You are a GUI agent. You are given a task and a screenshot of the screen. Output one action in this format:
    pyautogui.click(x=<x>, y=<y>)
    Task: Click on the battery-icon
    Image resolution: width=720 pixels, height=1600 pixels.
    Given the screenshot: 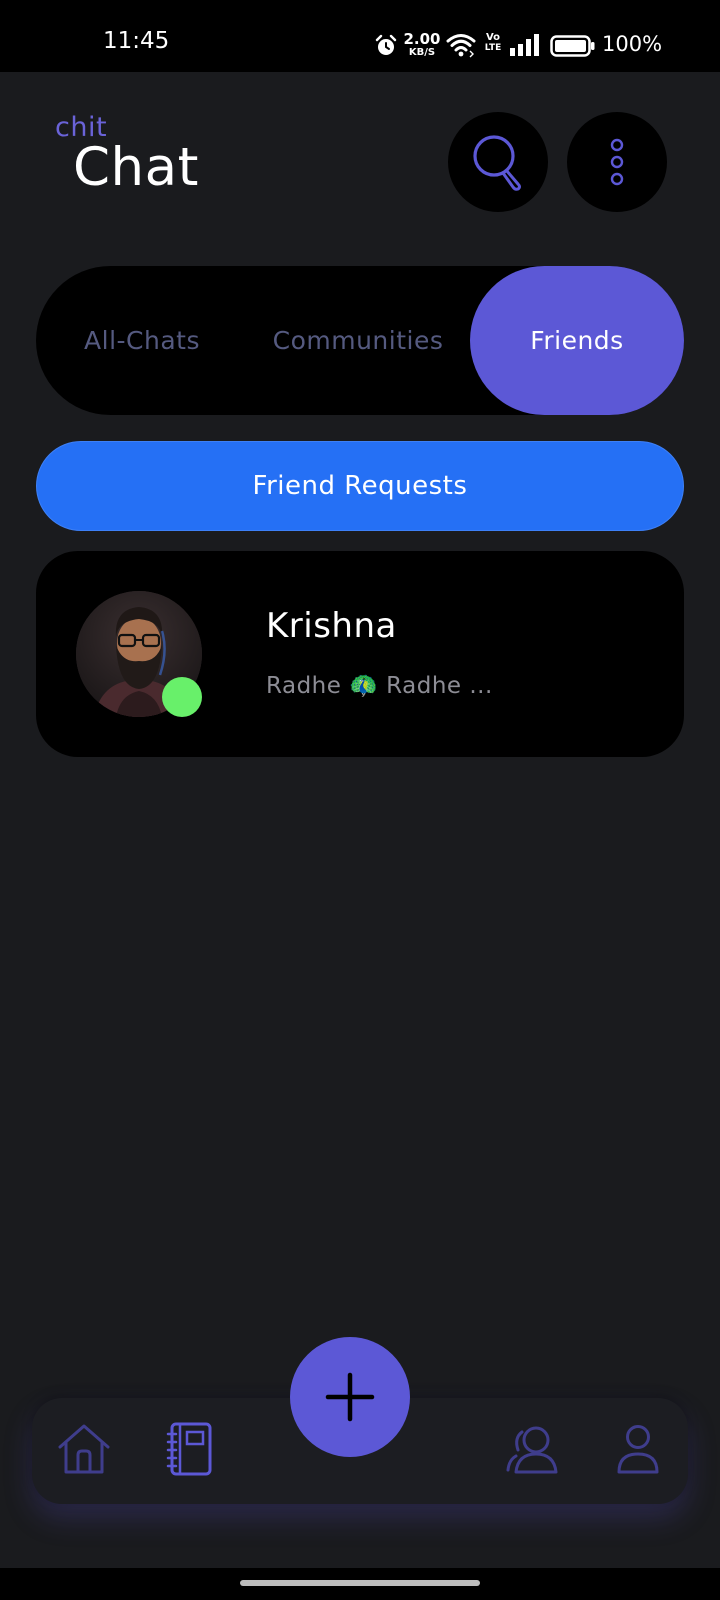 What is the action you would take?
    pyautogui.click(x=572, y=46)
    